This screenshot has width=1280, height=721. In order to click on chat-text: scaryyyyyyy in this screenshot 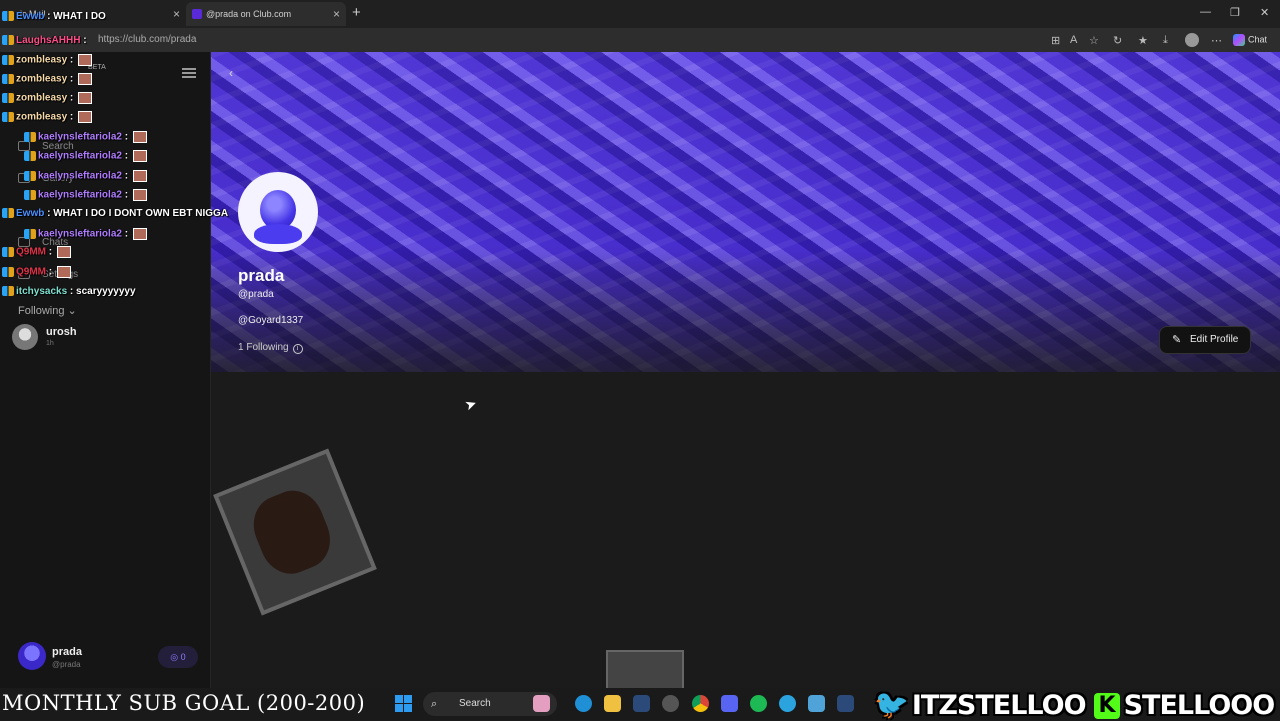, I will do `click(106, 291)`.